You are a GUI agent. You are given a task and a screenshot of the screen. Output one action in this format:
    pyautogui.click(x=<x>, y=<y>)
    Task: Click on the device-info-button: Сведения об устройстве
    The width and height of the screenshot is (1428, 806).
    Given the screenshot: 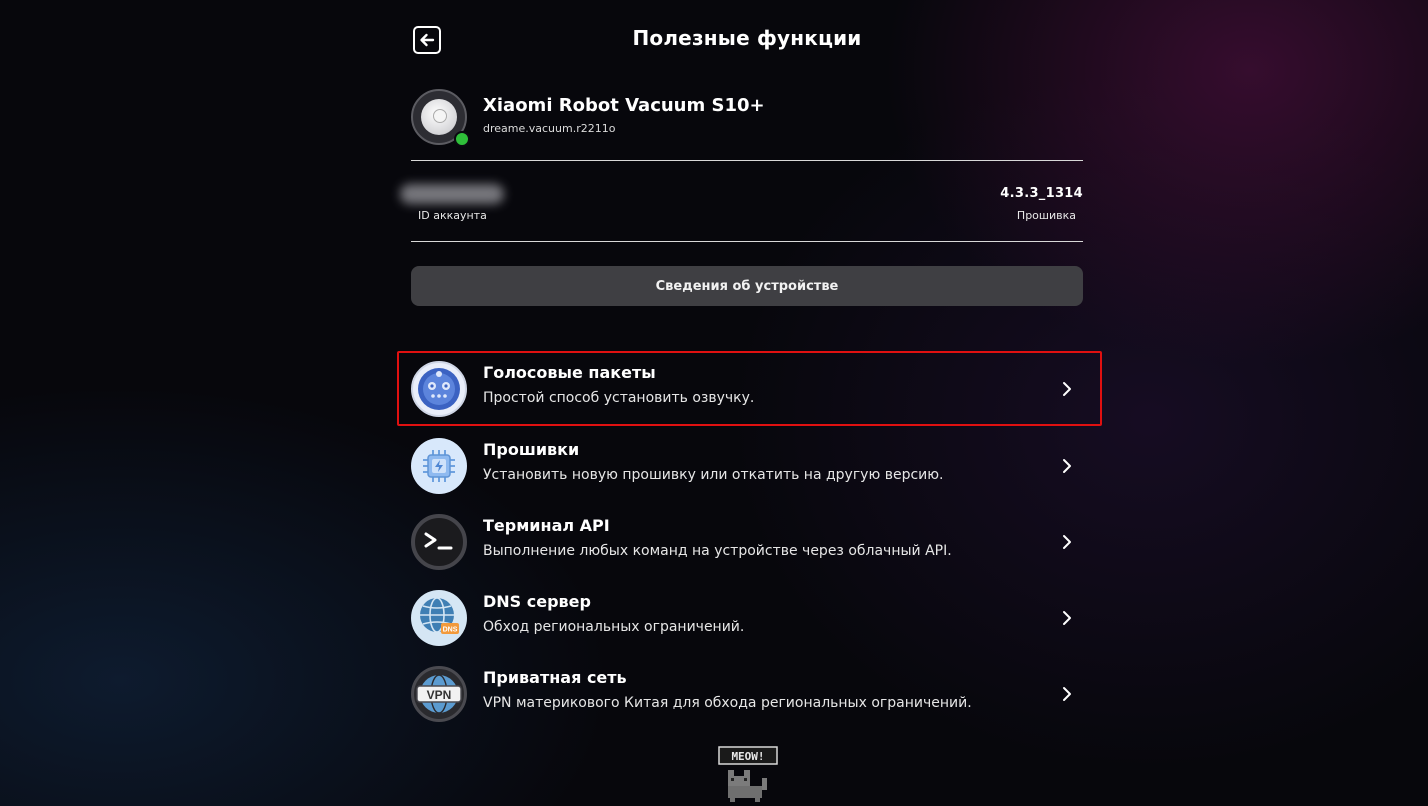 What is the action you would take?
    pyautogui.click(x=747, y=286)
    